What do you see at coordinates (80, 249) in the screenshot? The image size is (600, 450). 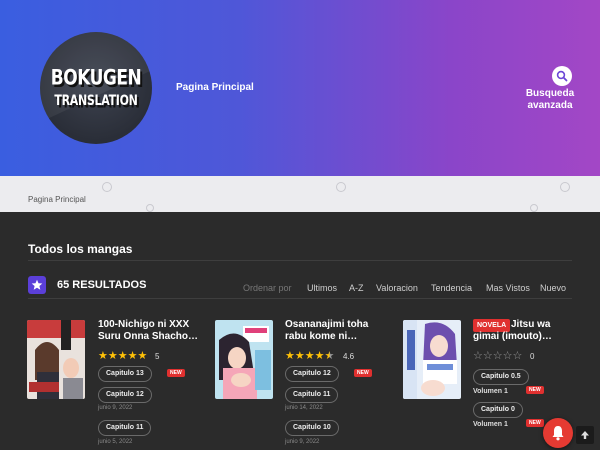 I see `section-title: Todos los mangas` at bounding box center [80, 249].